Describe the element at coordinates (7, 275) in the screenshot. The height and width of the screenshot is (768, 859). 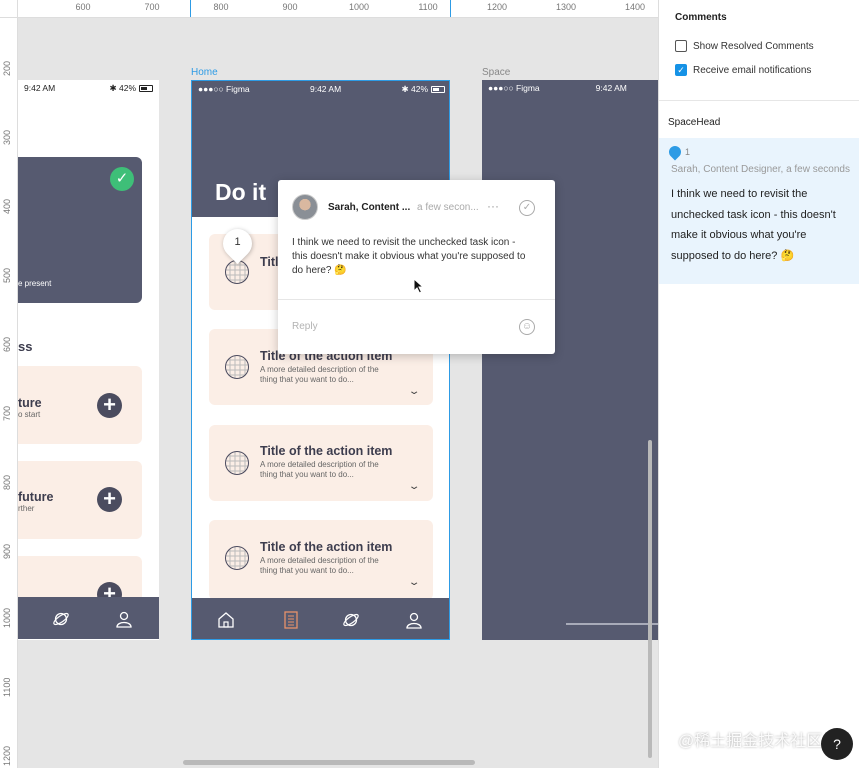
I see `ruler-tick: 500` at that location.